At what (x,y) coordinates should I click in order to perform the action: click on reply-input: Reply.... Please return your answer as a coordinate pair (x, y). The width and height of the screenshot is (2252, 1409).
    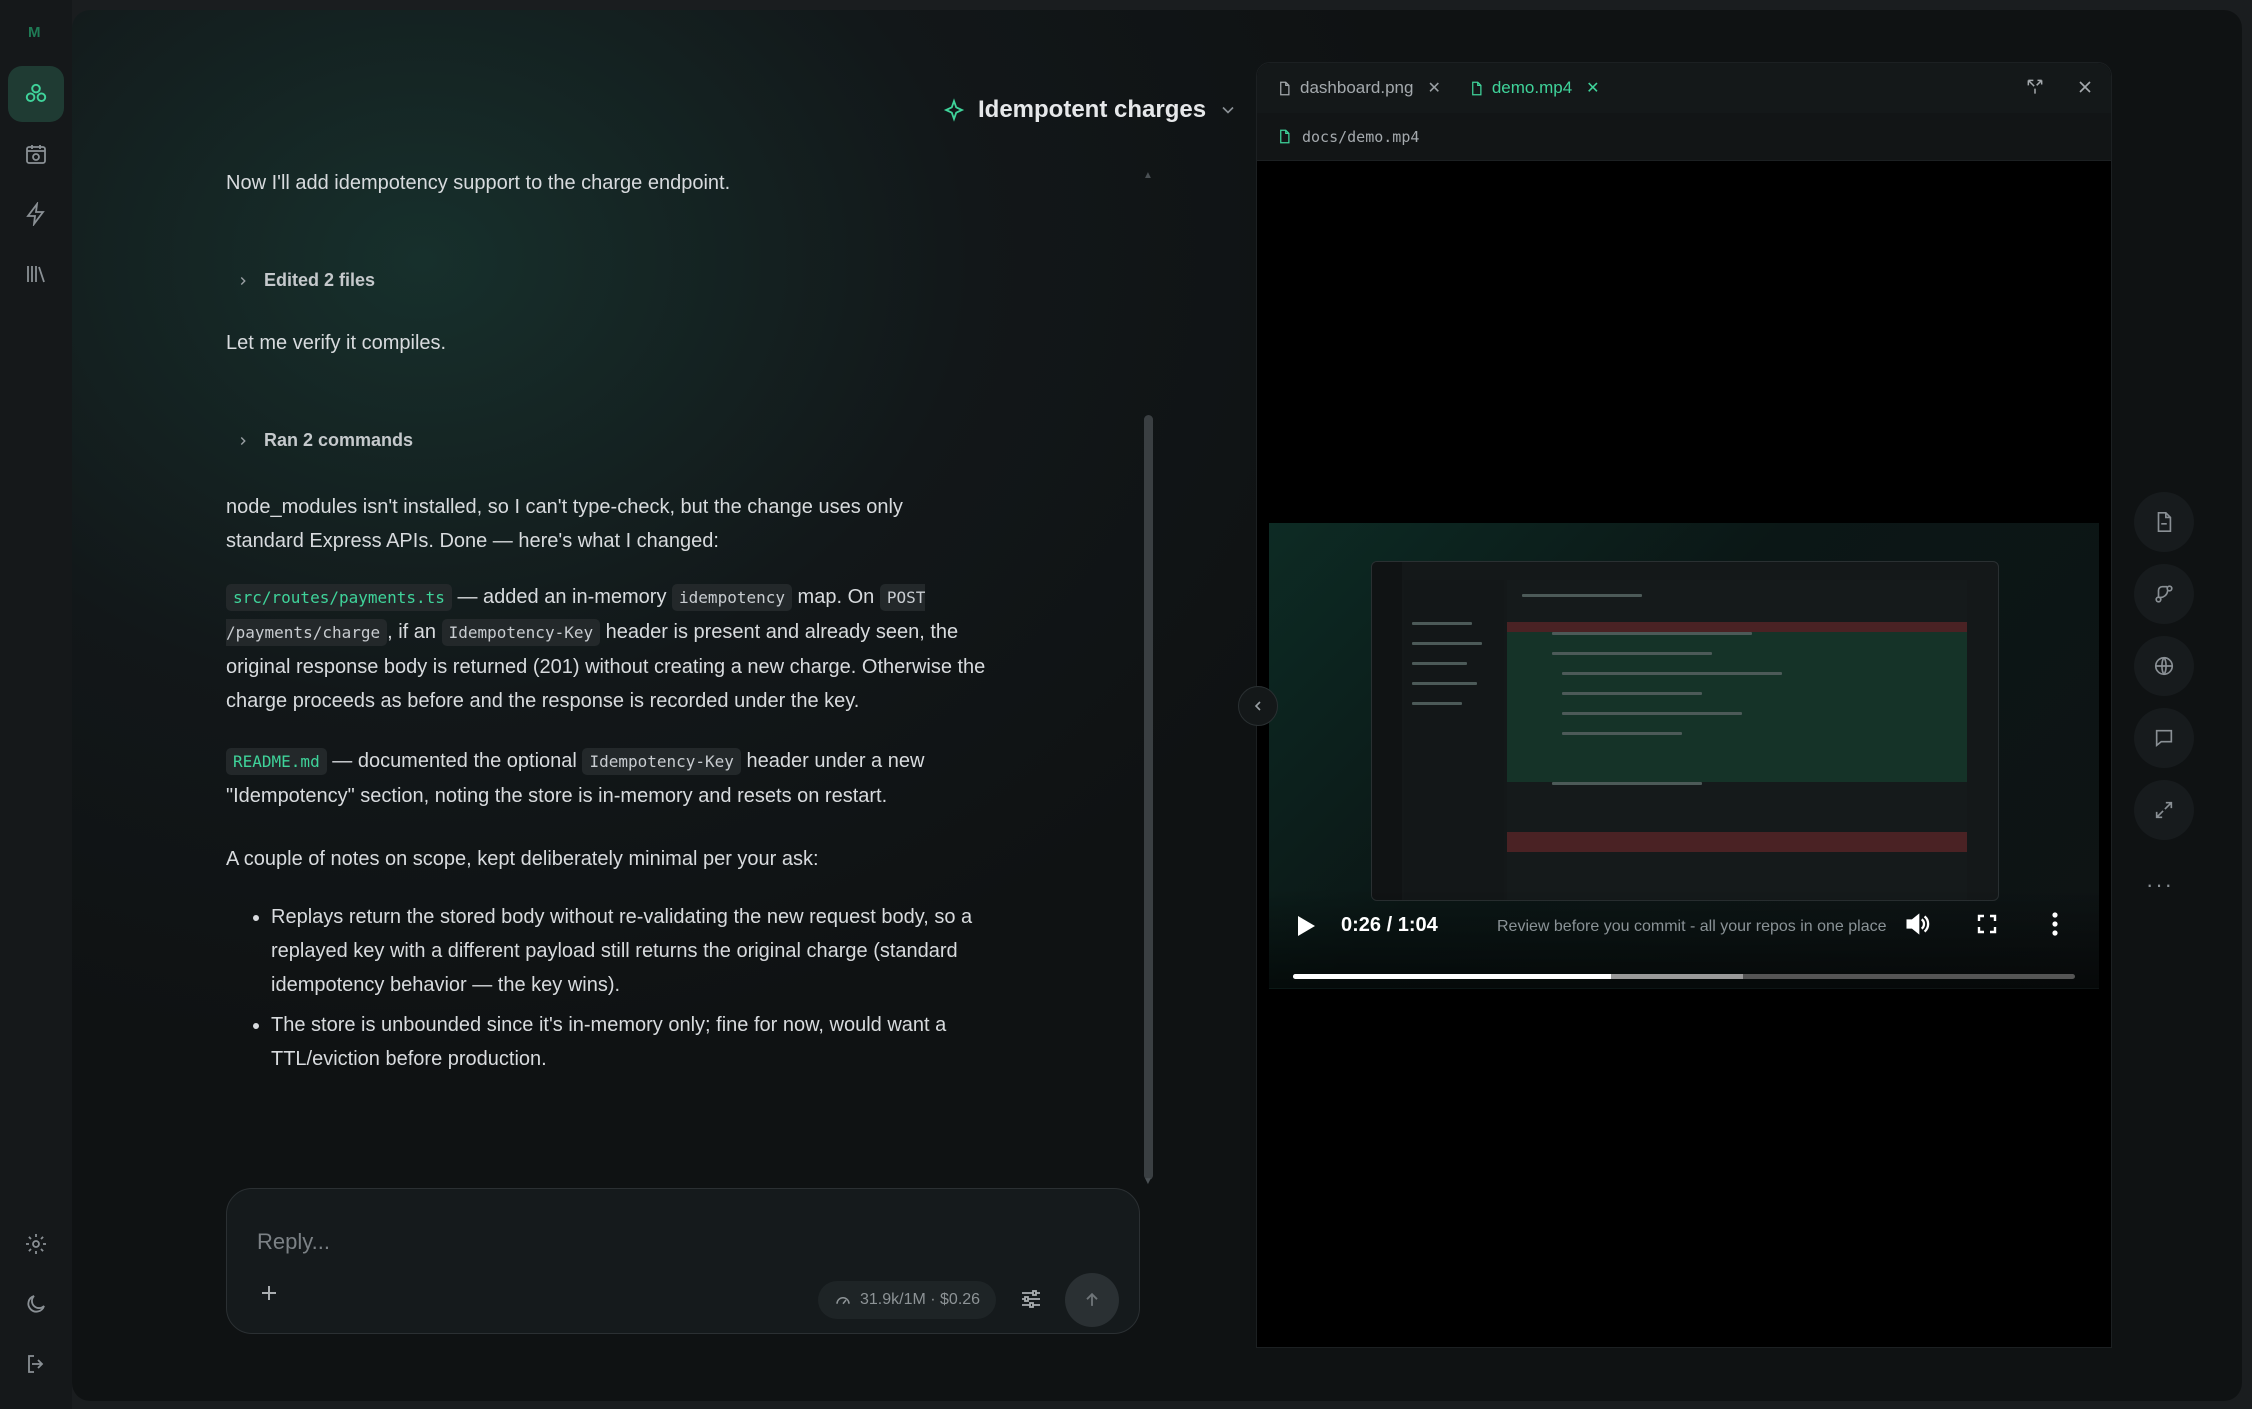
    Looking at the image, I should click on (293, 1242).